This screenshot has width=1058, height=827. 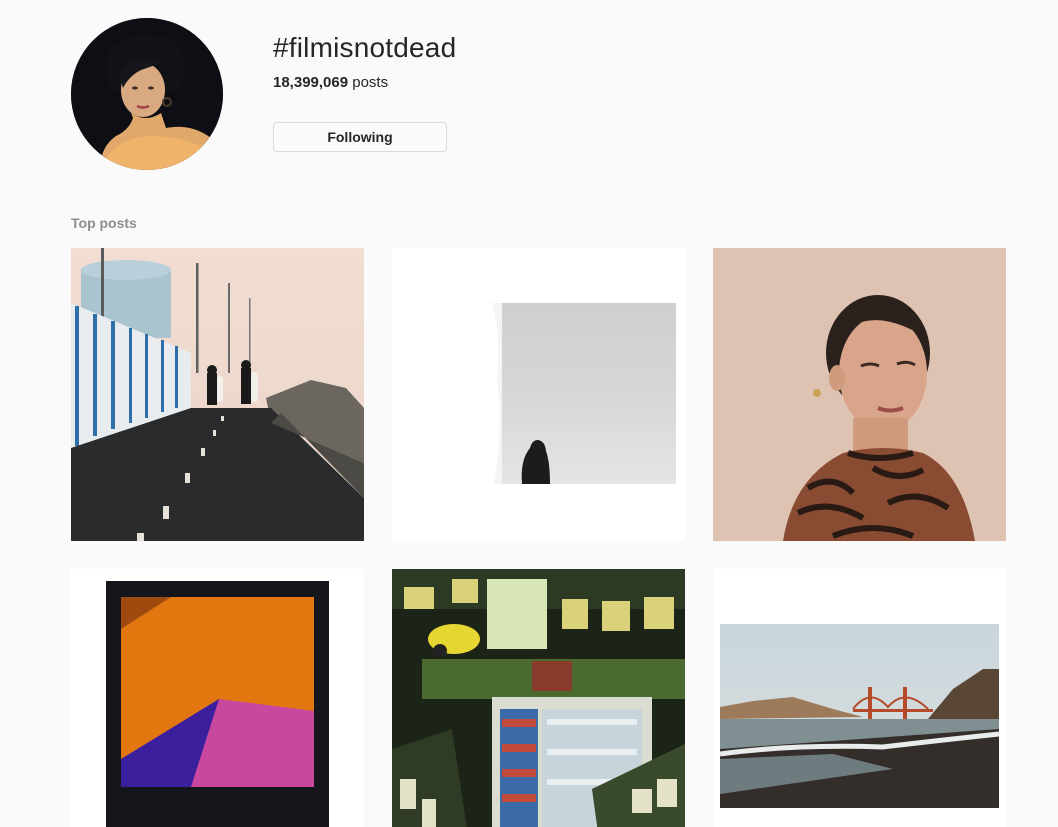 I want to click on post-image-portrait-zebra, so click(x=859, y=394).